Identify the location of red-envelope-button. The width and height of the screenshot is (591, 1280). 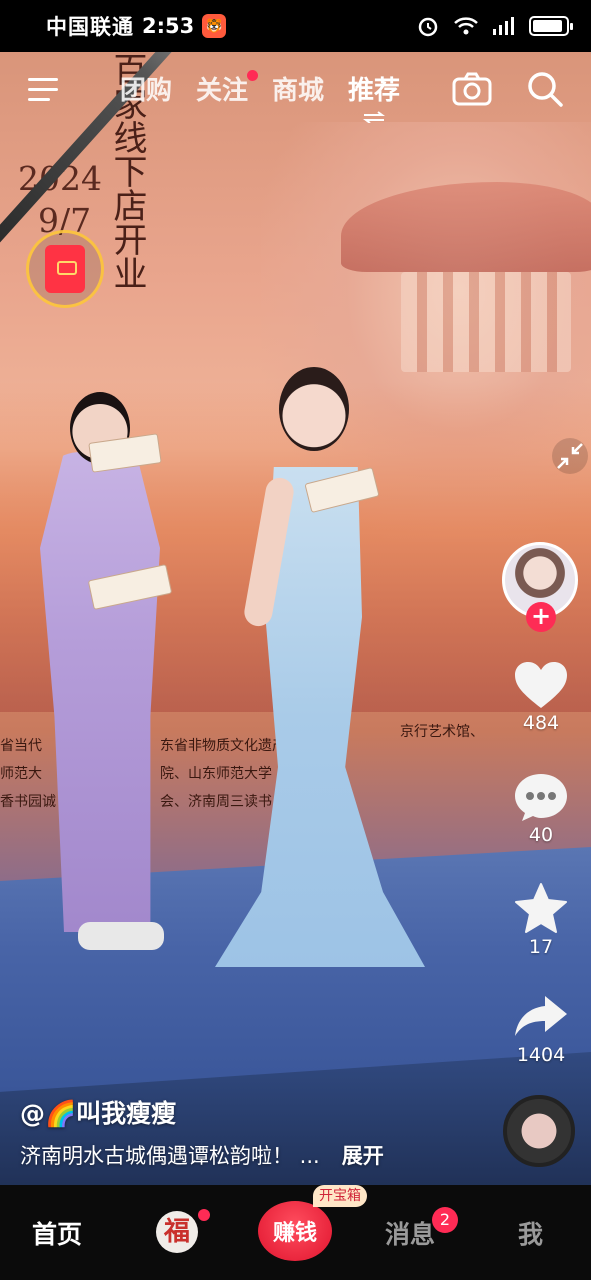
(65, 269).